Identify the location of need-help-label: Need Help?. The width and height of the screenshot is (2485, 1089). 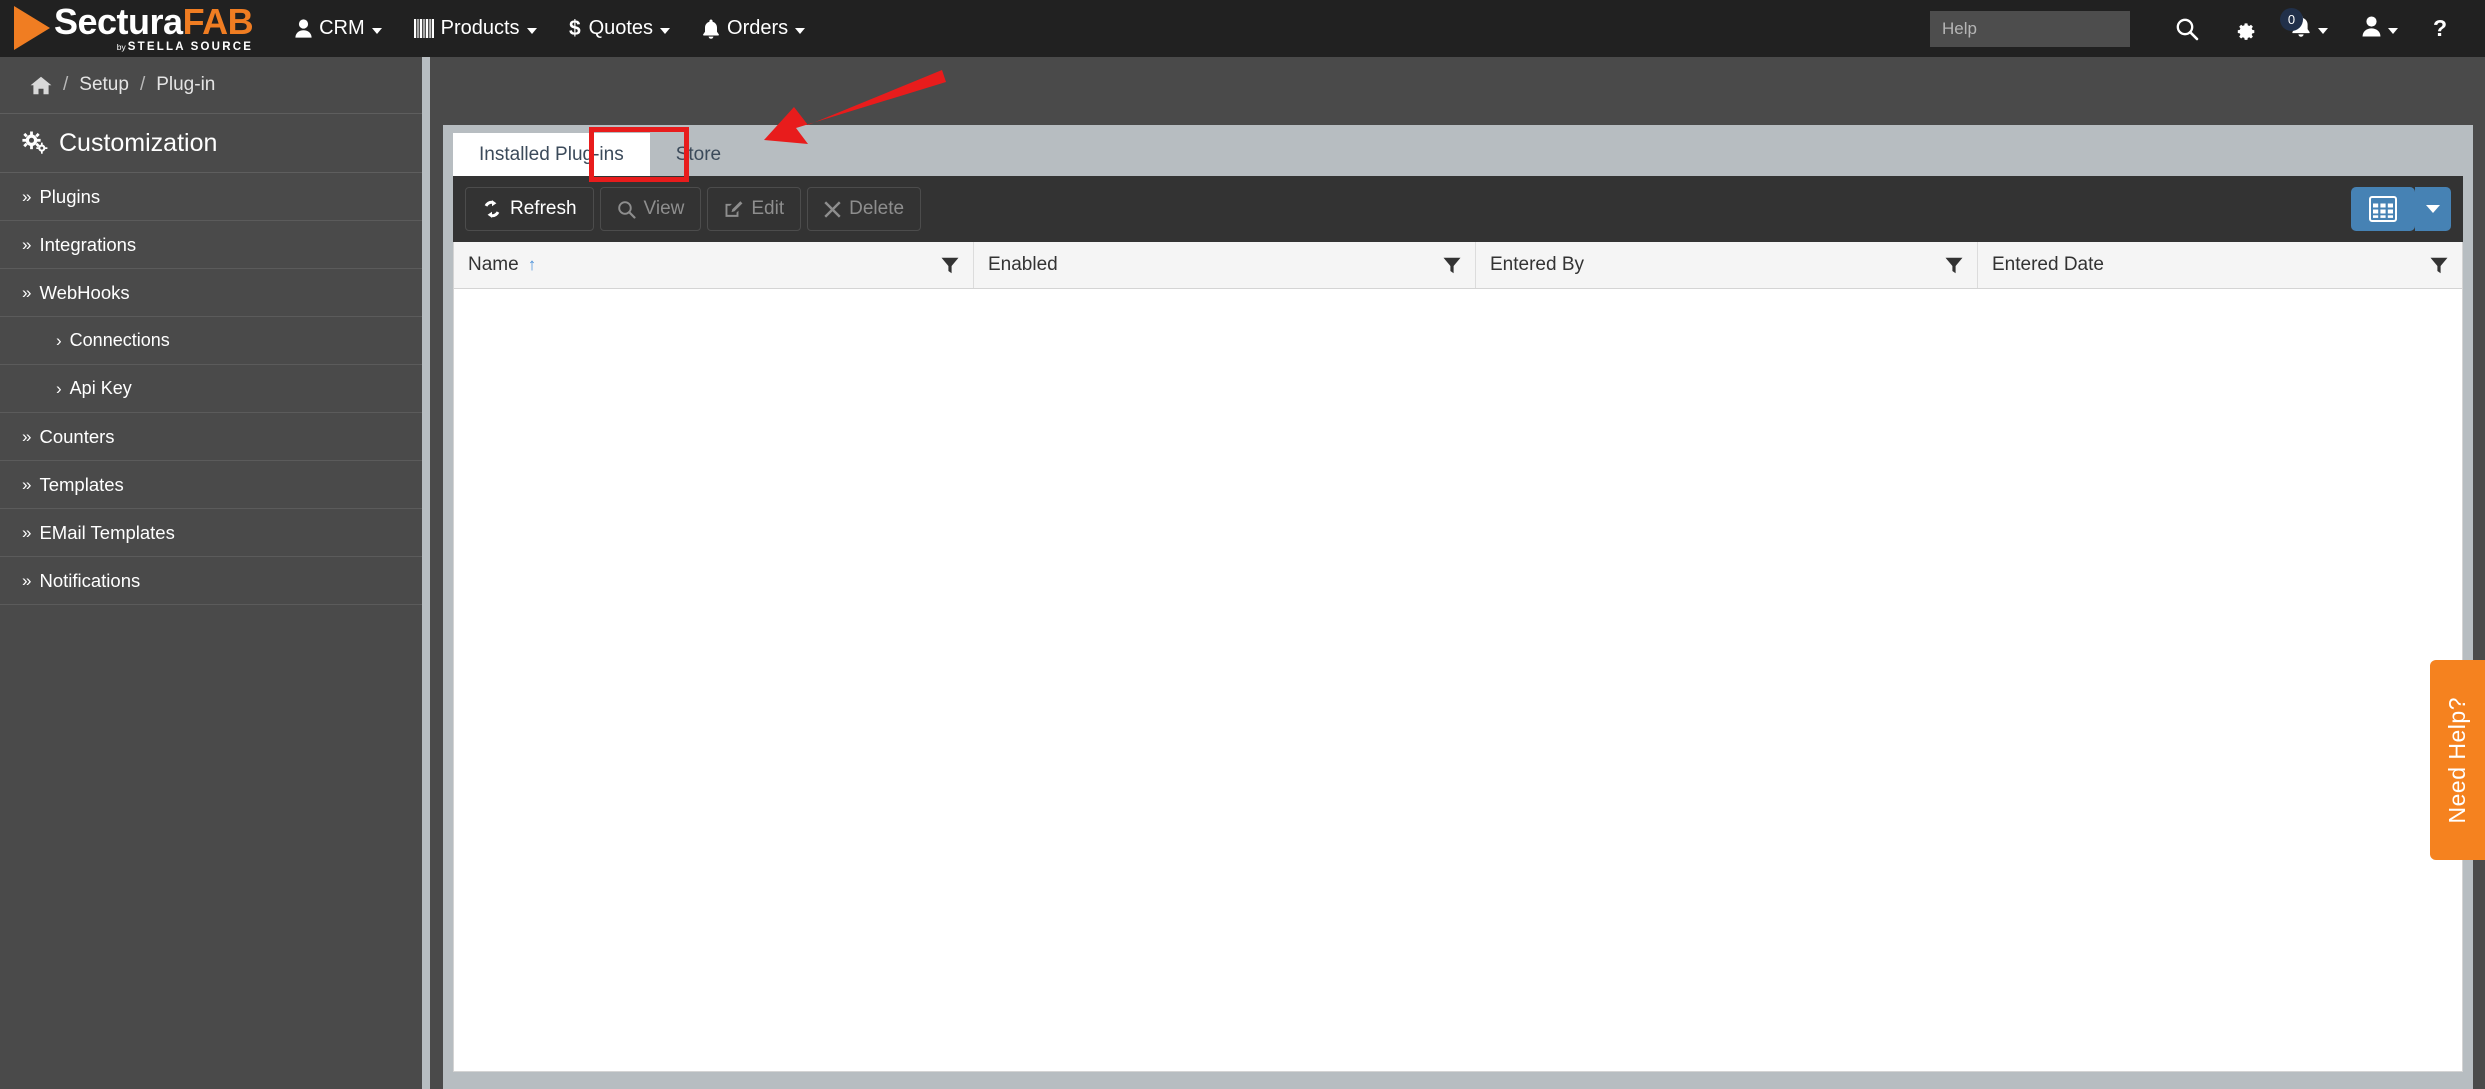
(2457, 760).